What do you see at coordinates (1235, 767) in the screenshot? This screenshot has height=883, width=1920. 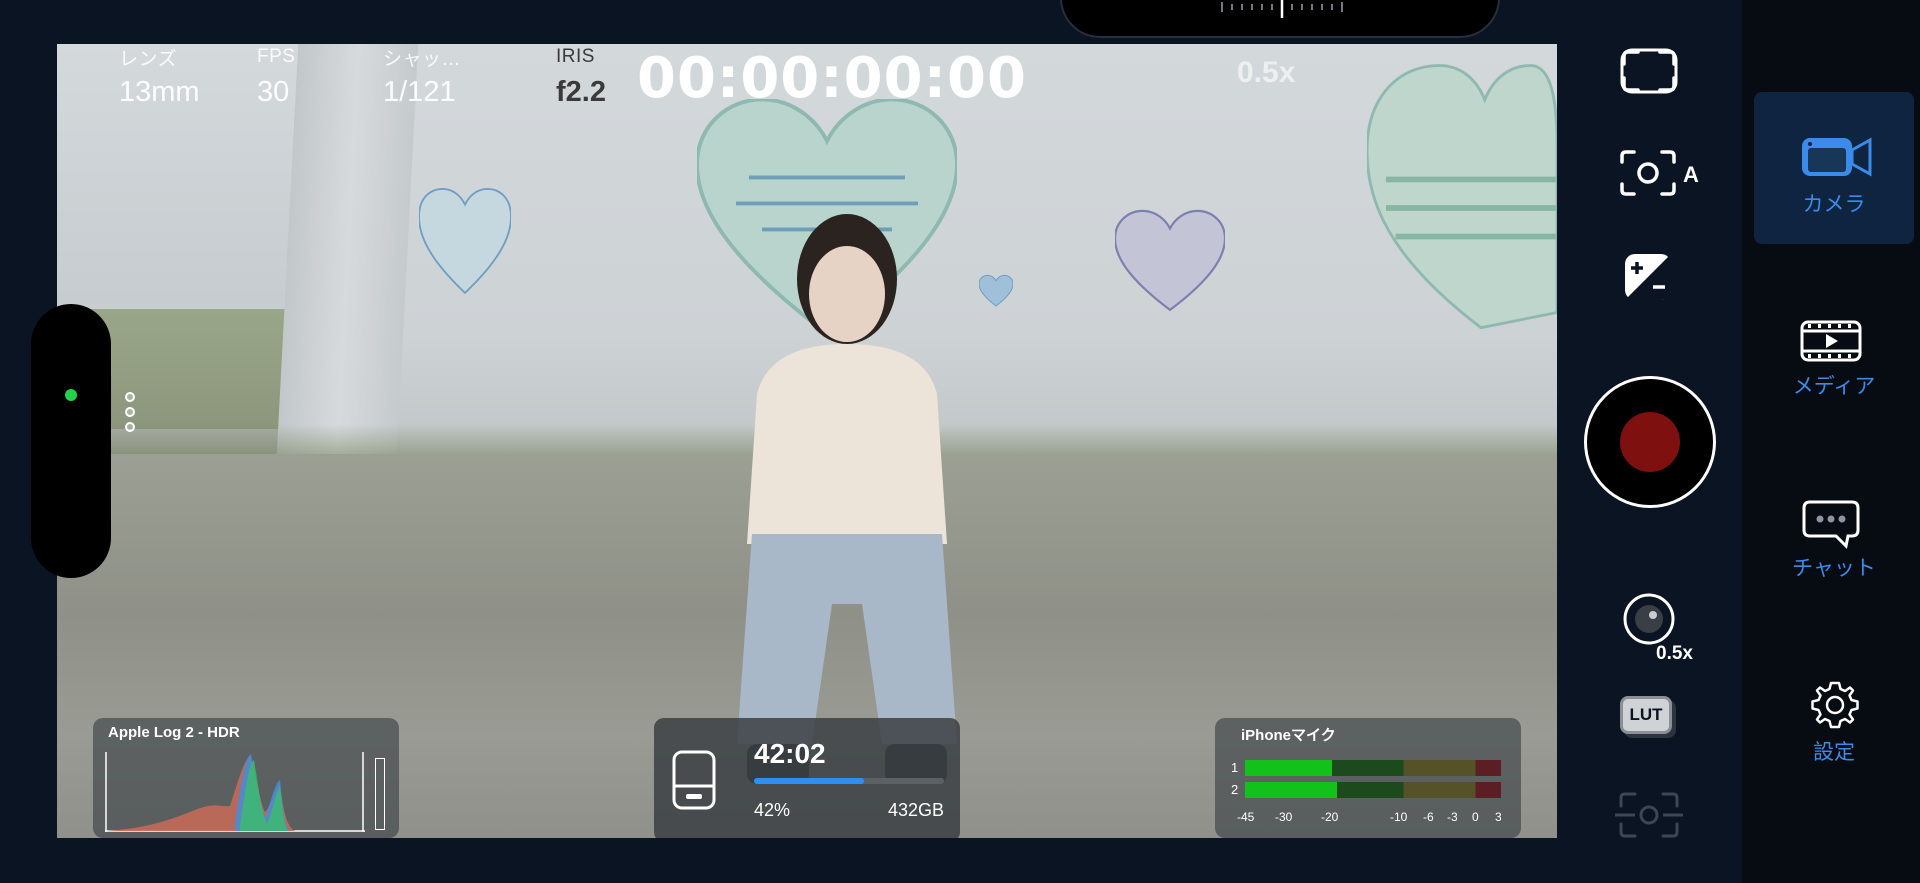 I see `audio-channel-1-label: 1` at bounding box center [1235, 767].